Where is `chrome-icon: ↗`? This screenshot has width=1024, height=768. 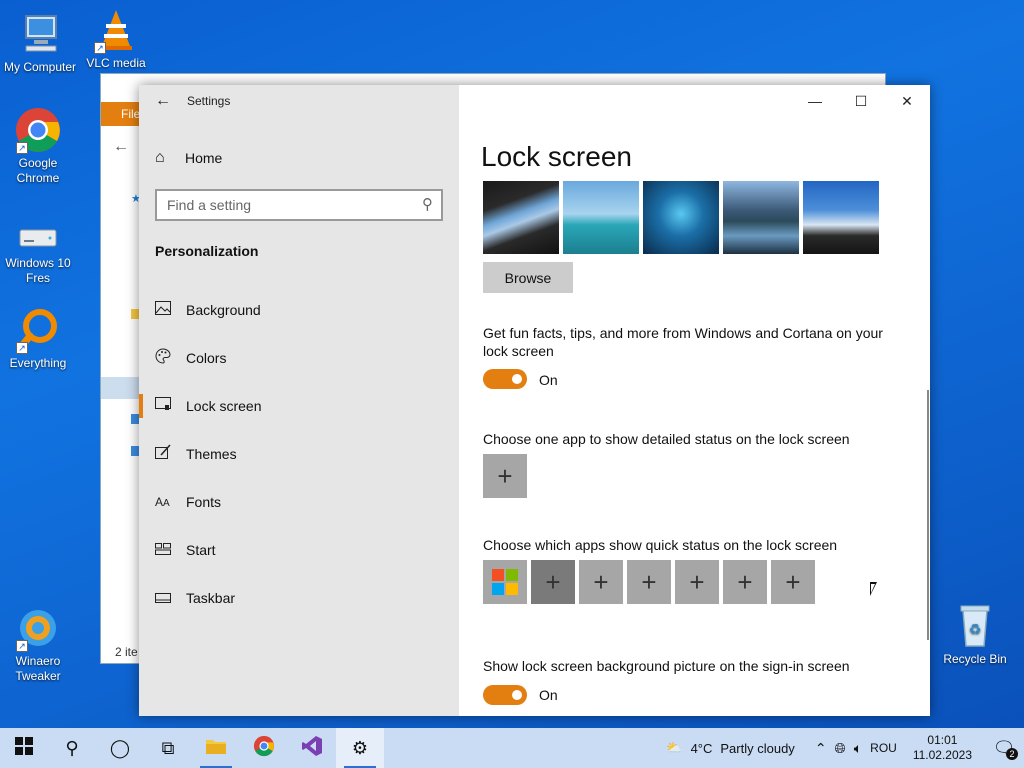
chrome-icon: ↗ is located at coordinates (38, 130).